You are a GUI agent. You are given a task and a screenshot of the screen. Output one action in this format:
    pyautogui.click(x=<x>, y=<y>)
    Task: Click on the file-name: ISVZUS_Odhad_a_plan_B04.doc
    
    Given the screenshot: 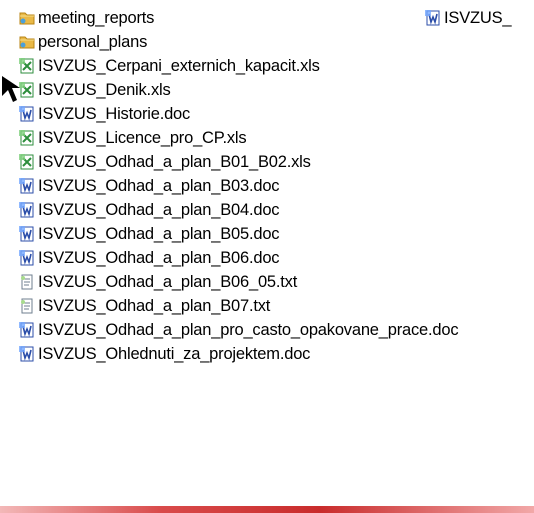 What is the action you would take?
    pyautogui.click(x=159, y=210)
    